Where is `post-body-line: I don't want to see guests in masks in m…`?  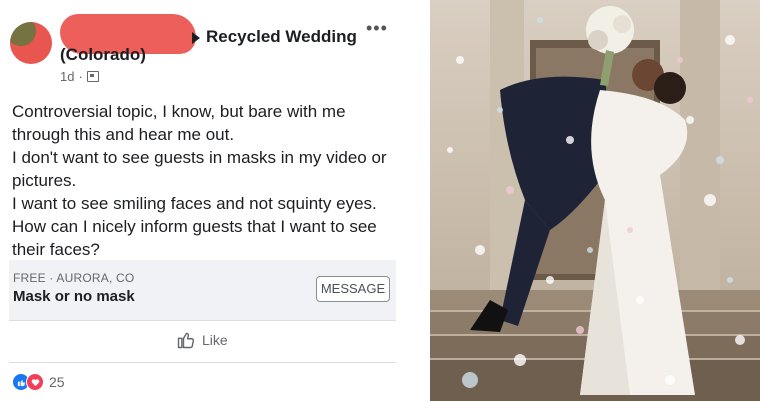
post-body-line: I don't want to see guests in masks in m… is located at coordinates (199, 157).